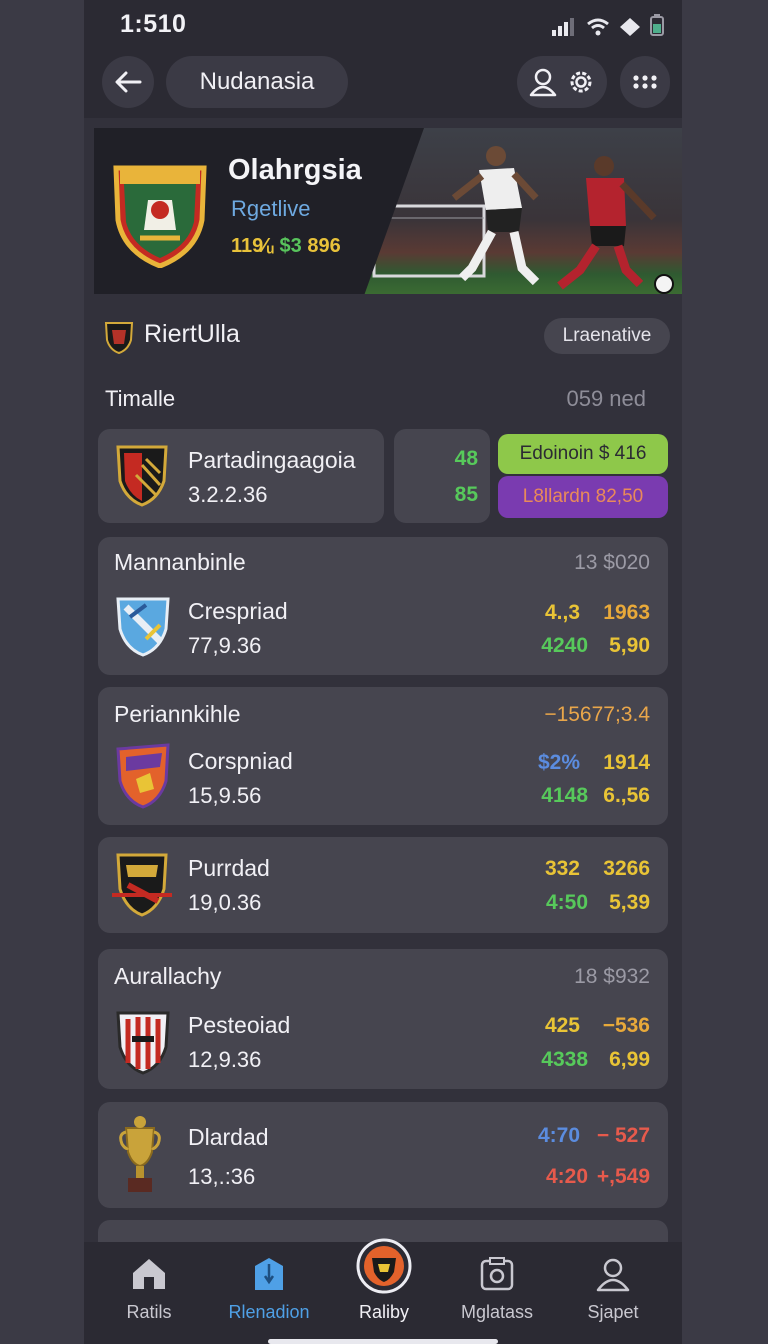 The width and height of the screenshot is (768, 1344). I want to click on nav-item-ratils: Ratils, so click(149, 1292).